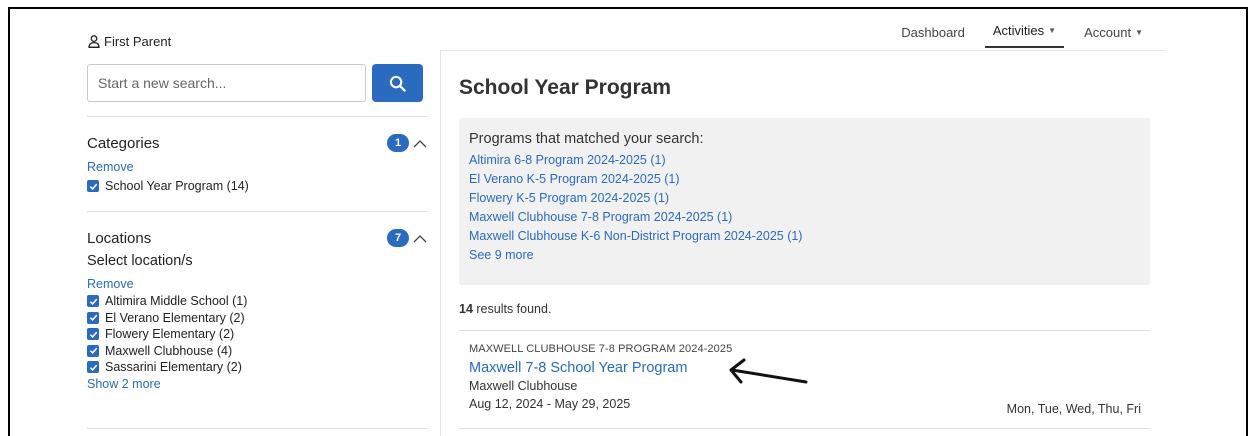 Image resolution: width=1256 pixels, height=436 pixels. I want to click on location-item: Flowery Elementary (2), so click(257, 334).